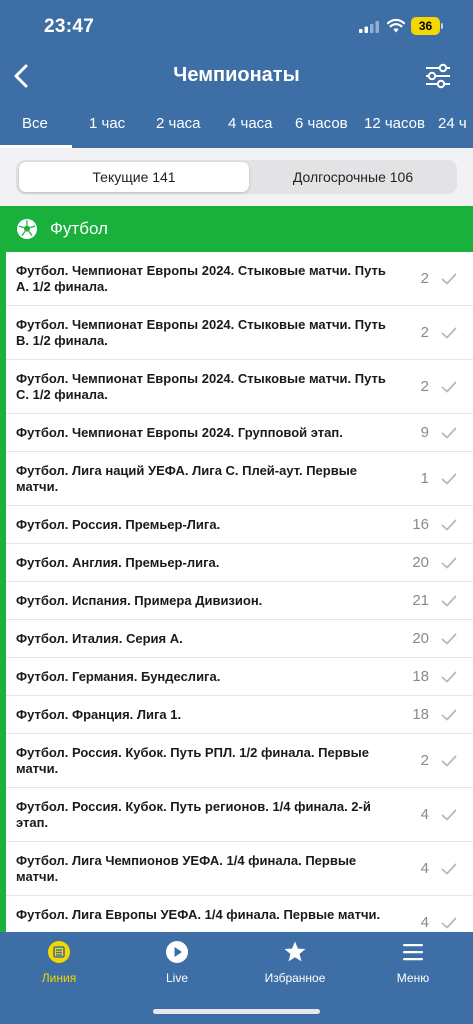 This screenshot has width=473, height=1024. Describe the element at coordinates (420, 600) in the screenshot. I see `event-count: 21` at that location.